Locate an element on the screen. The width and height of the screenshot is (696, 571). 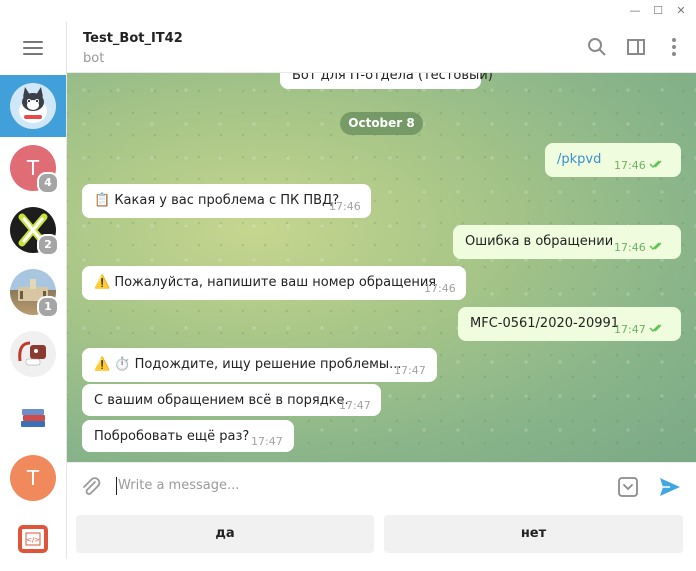
books-avatar is located at coordinates (33, 416).